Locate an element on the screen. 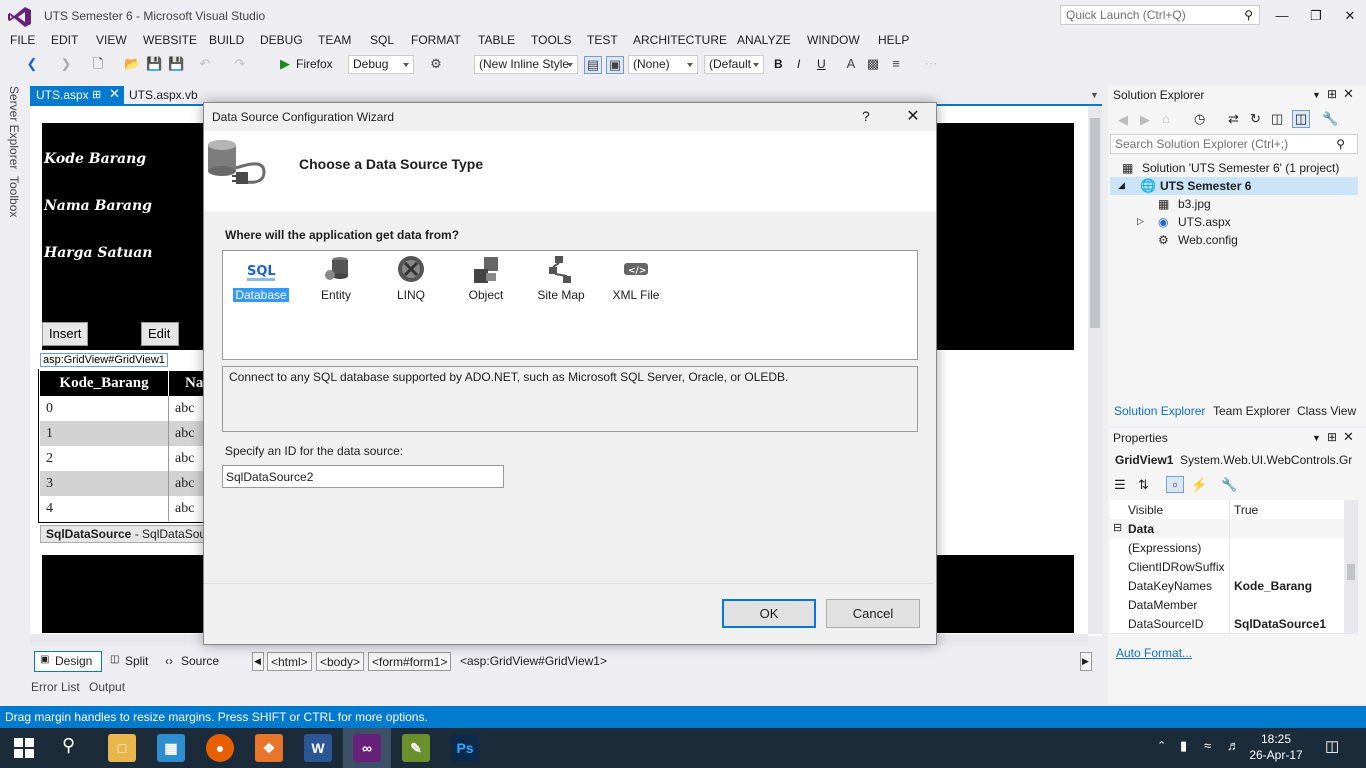  font-color-icon: A is located at coordinates (851, 64).